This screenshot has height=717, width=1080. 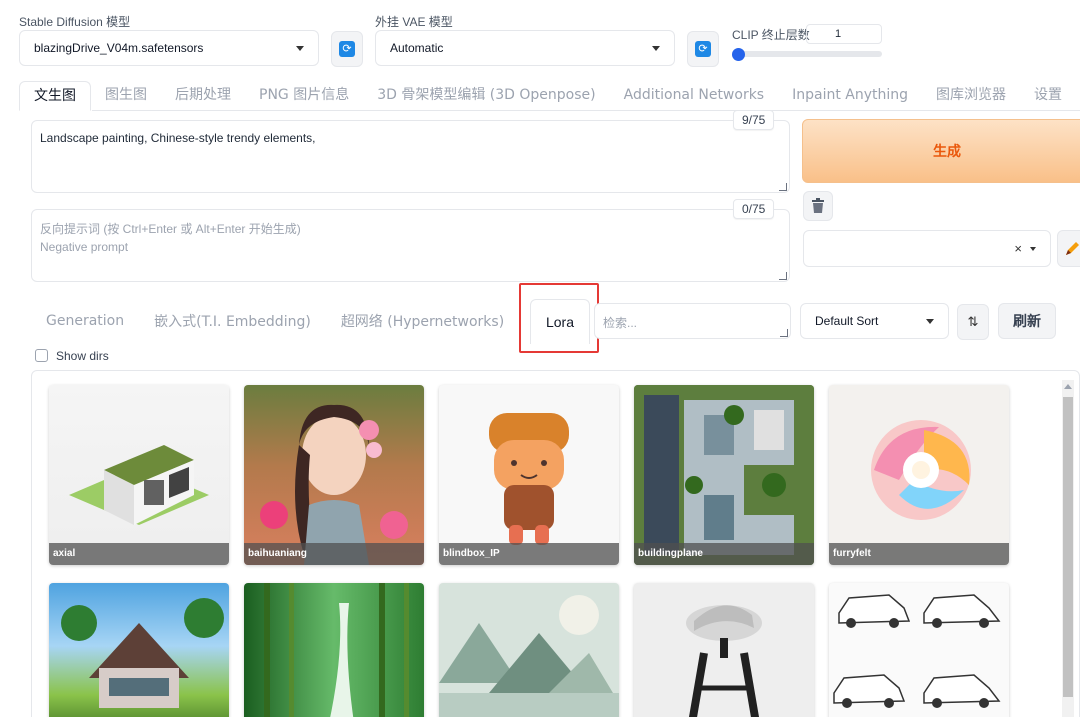 I want to click on sort-order-button: ⇅, so click(x=973, y=322).